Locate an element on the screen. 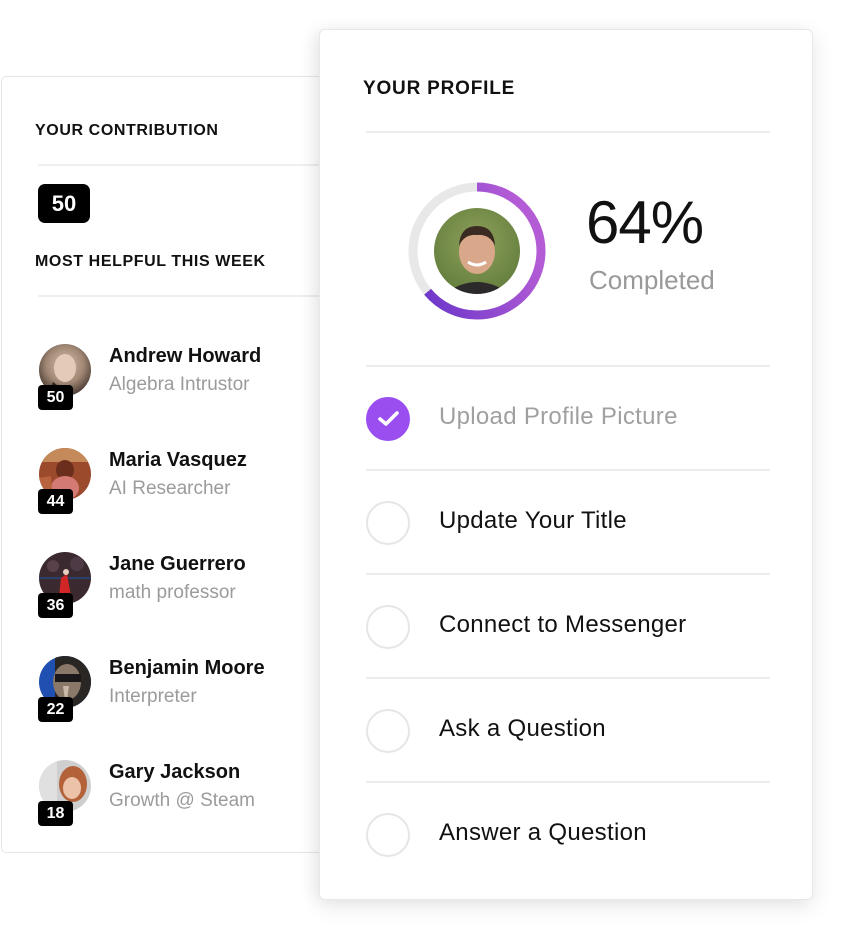 The image size is (842, 930). helper-item: 44 Maria Vasquez AI Researcher is located at coordinates (167, 485).